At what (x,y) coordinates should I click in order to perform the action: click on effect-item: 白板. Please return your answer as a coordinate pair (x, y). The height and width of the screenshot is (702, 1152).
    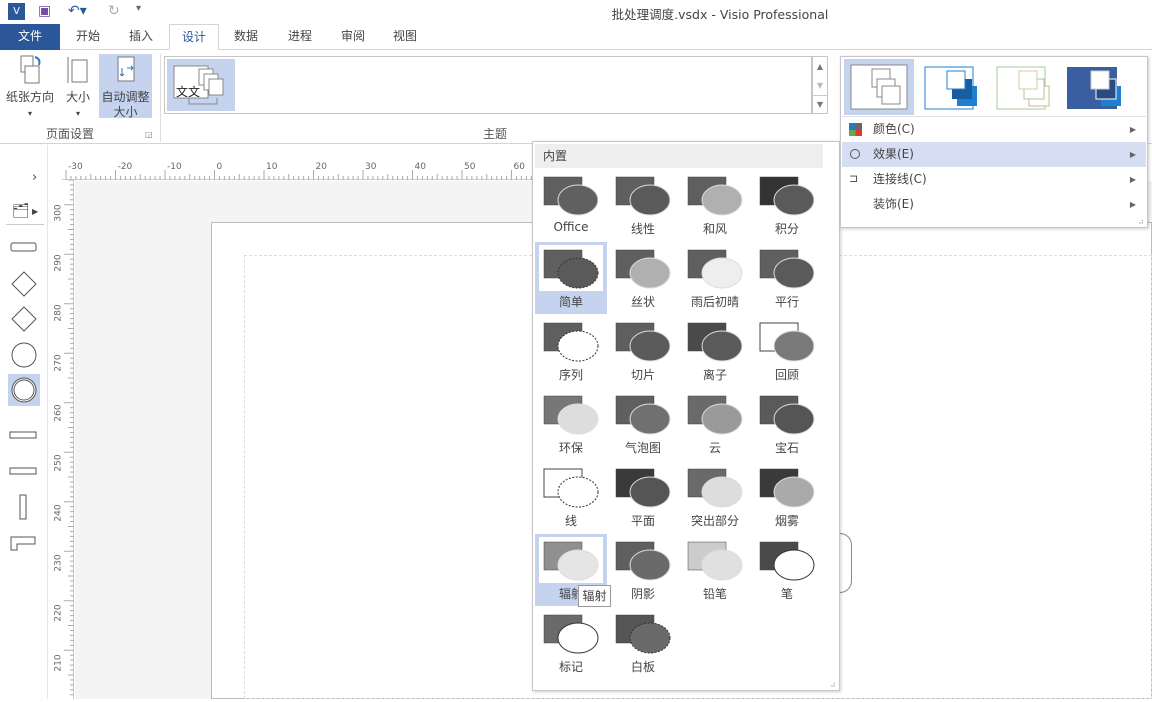
    Looking at the image, I should click on (643, 643).